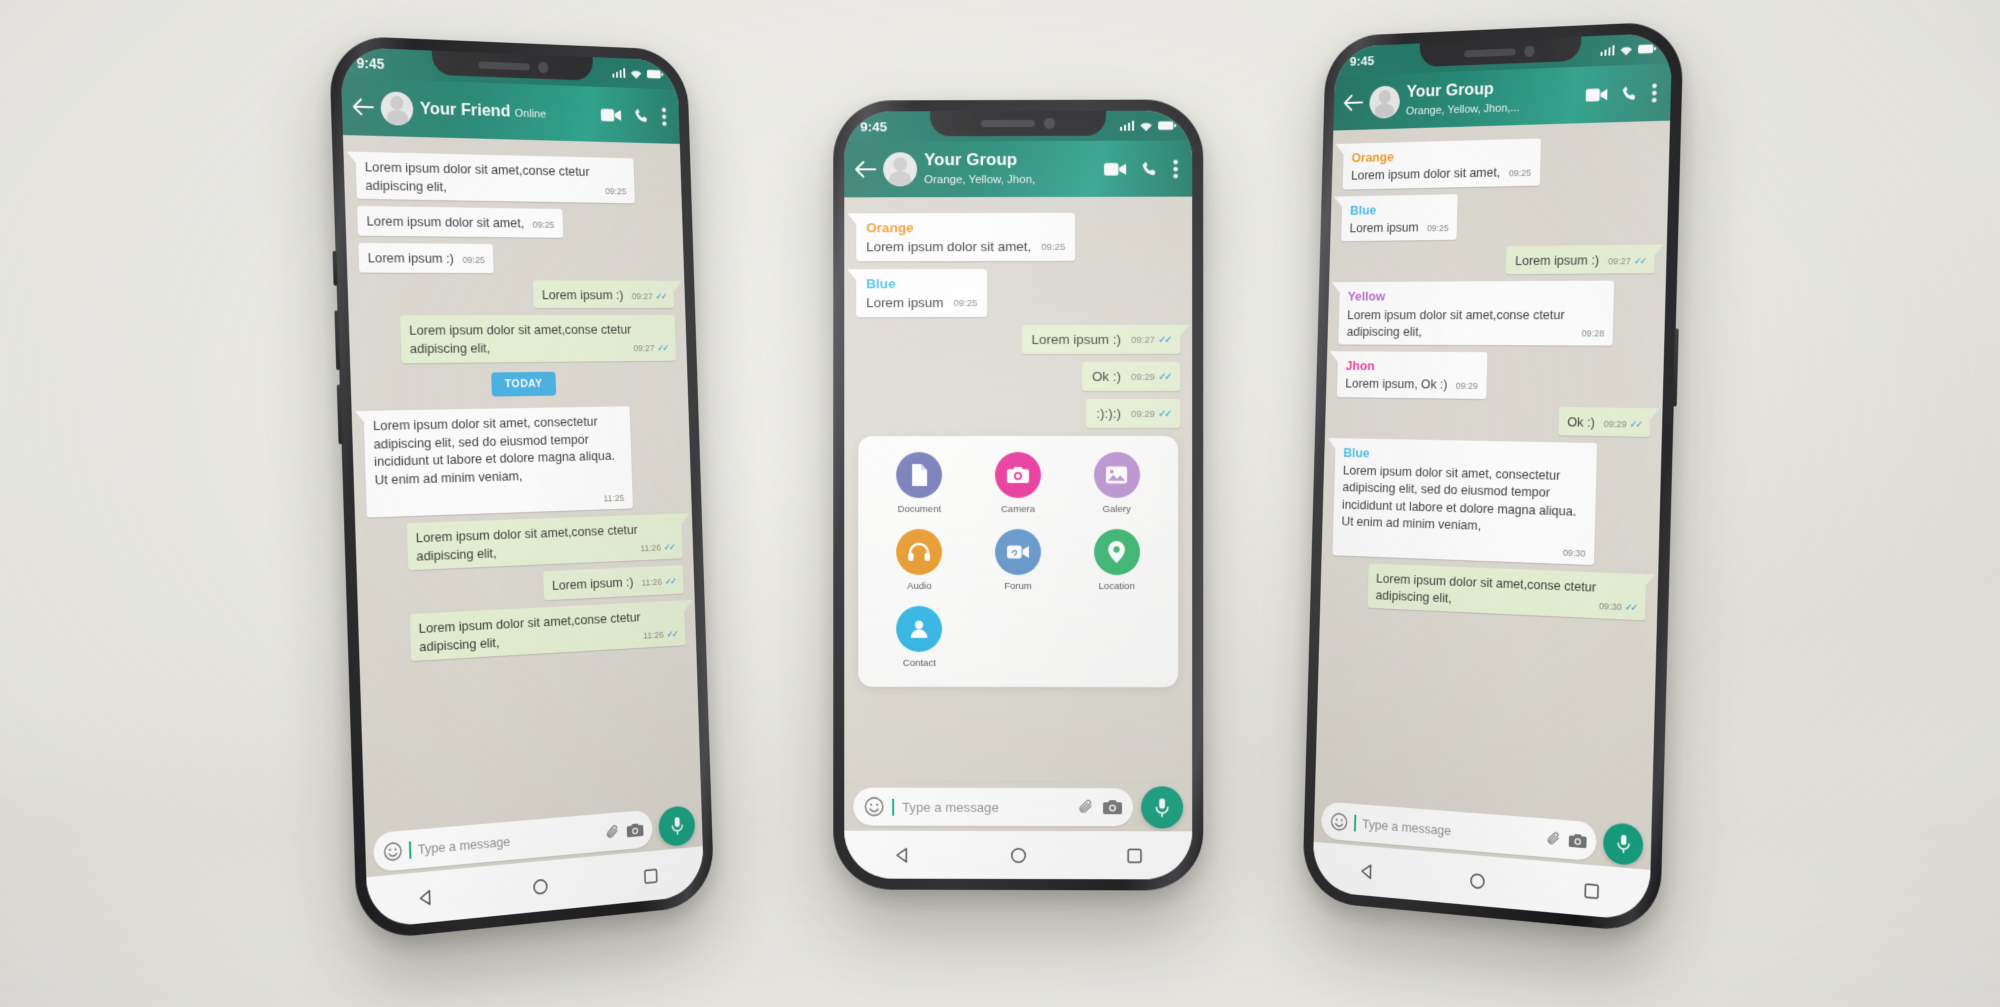  What do you see at coordinates (426, 257) in the screenshot?
I see `chat-bubble: Lorem ipsum :) 09:25` at bounding box center [426, 257].